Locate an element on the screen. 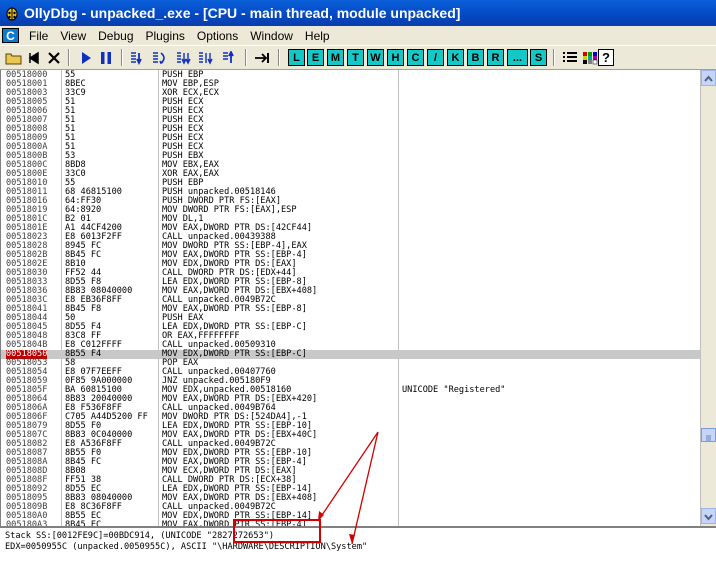 The image size is (716, 564). disassembly-row: 00518016 64:FF30 PUSH DWORD PTR FS:[EAX] is located at coordinates (350, 201).